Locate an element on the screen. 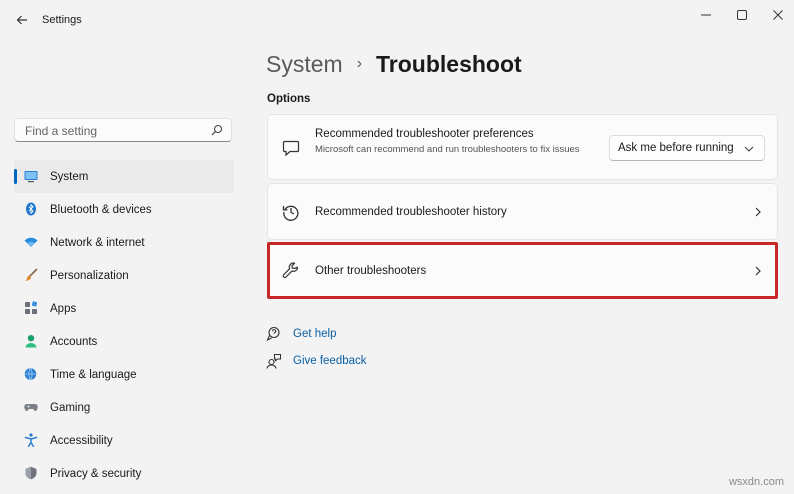 The image size is (794, 494). card-title: Recommended troubleshooter history is located at coordinates (411, 212).